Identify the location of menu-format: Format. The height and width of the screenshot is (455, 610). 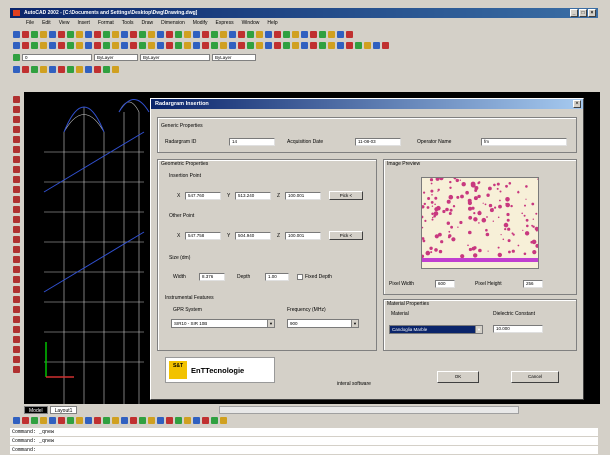
(106, 23).